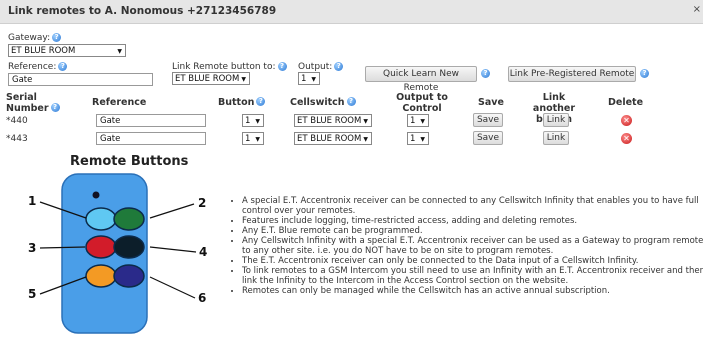 The image size is (703, 344). I want to click on link-remote-label: Link Remote button to:?, so click(229, 67).